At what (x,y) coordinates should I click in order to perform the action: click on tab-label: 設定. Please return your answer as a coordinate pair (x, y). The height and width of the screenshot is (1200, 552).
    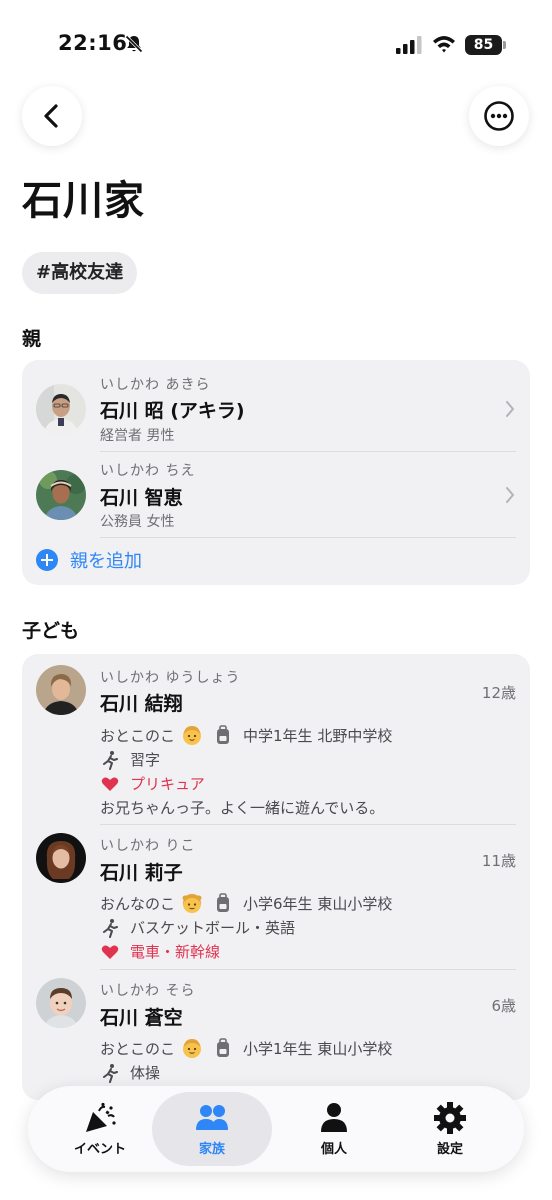
    Looking at the image, I should click on (449, 1149).